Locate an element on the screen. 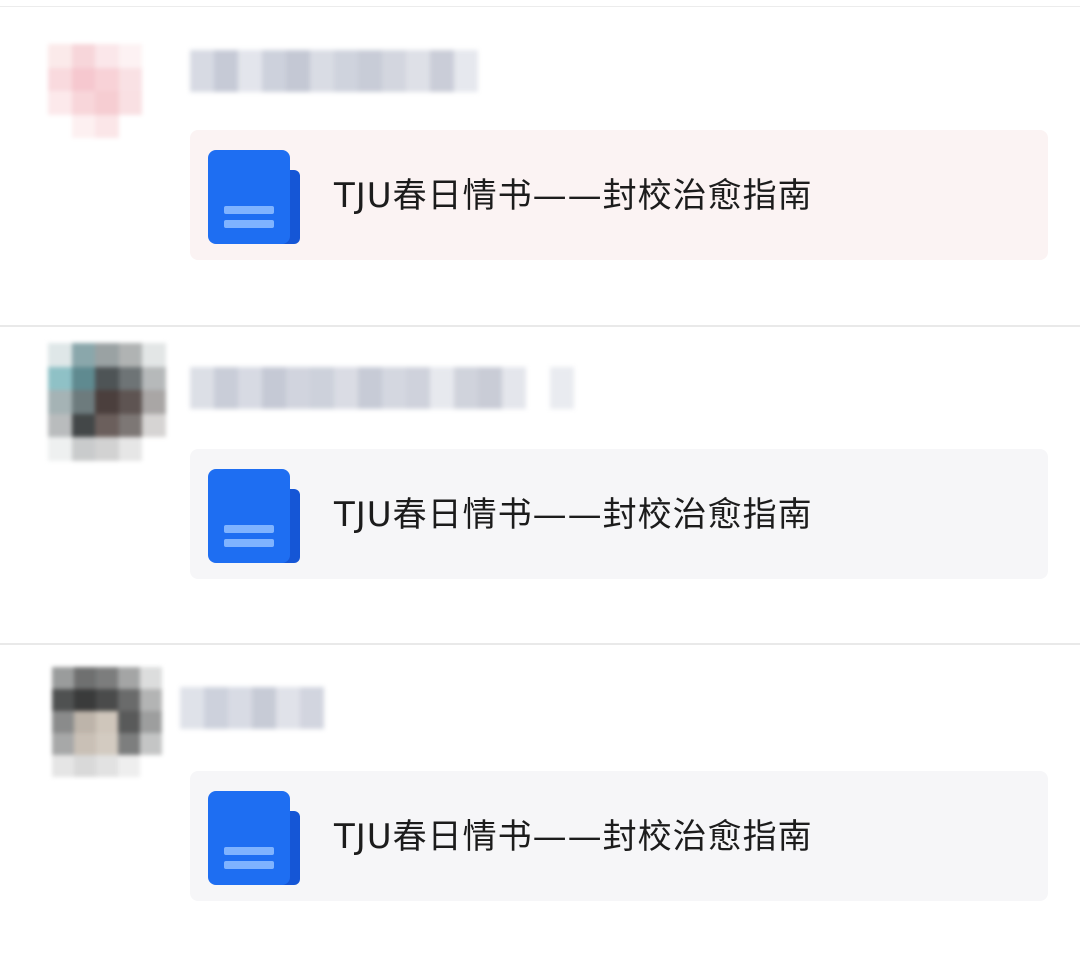  top-divider is located at coordinates (540, 6).